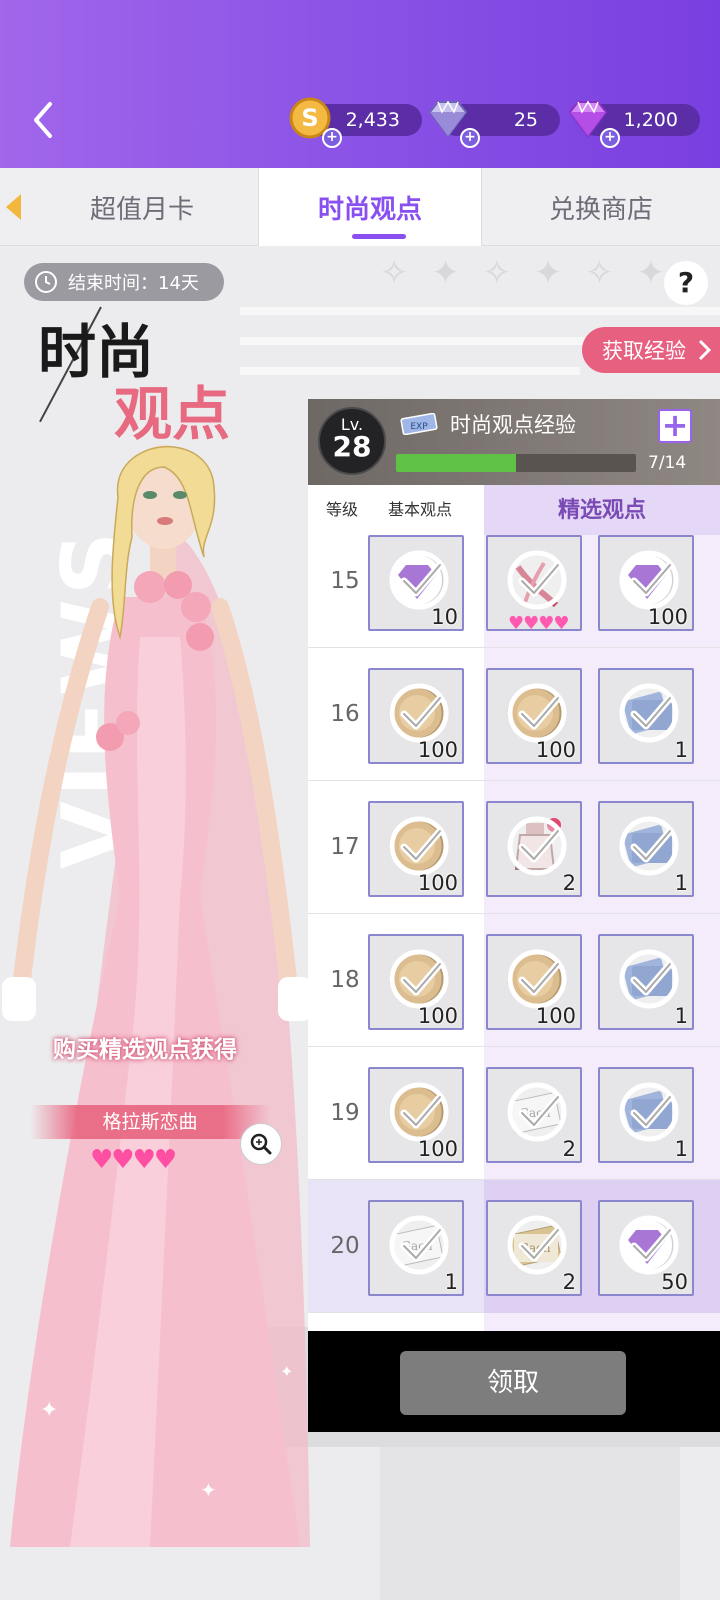 The height and width of the screenshot is (1600, 720). Describe the element at coordinates (145, 1049) in the screenshot. I see `buy-premium-tip: 购买精选观点获得` at that location.